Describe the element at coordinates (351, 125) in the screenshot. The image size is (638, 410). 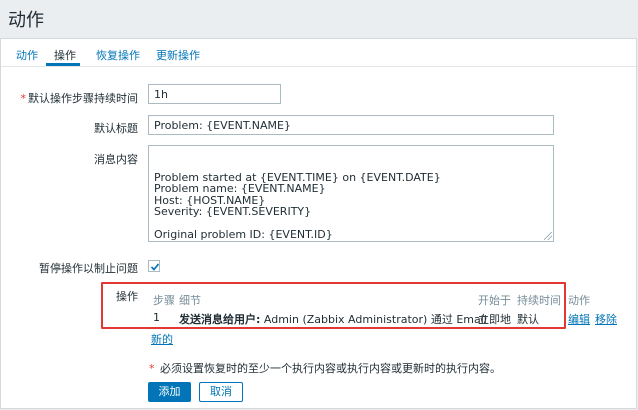
I see `subject-input` at that location.